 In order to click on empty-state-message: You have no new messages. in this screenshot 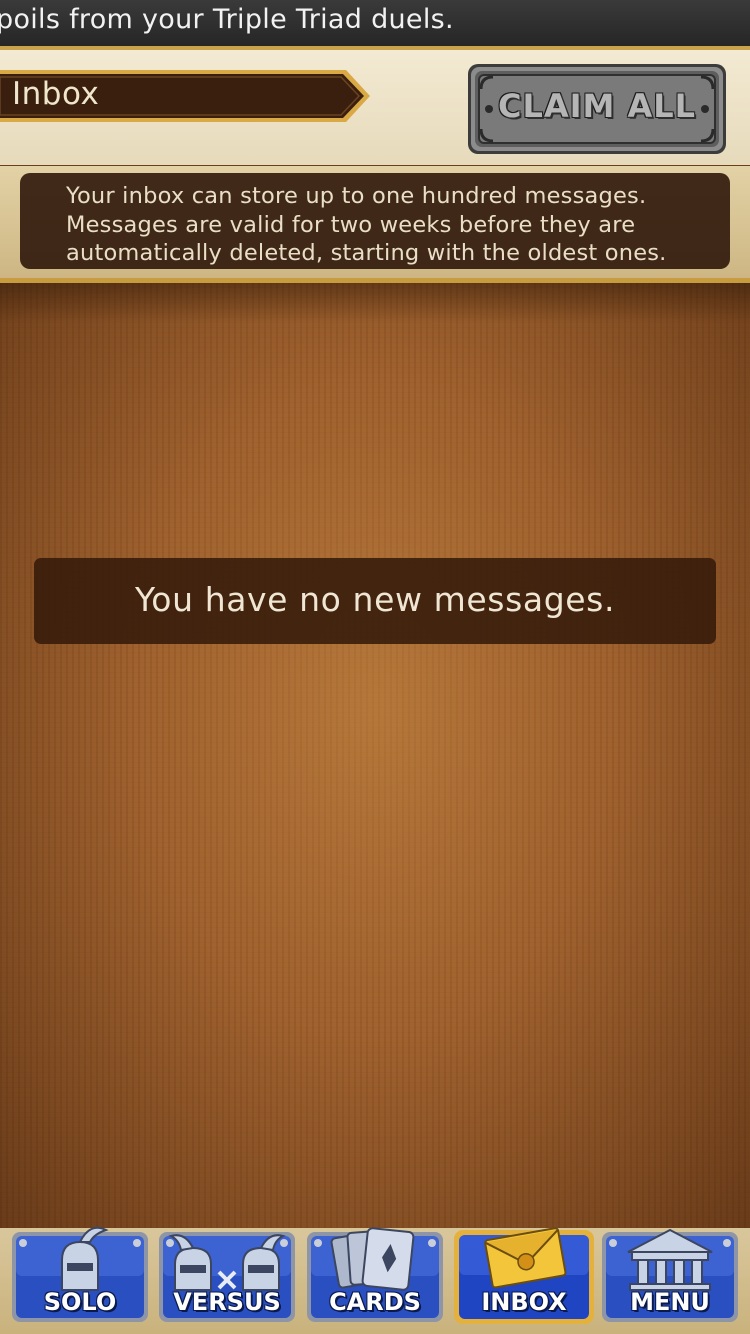, I will do `click(375, 601)`.